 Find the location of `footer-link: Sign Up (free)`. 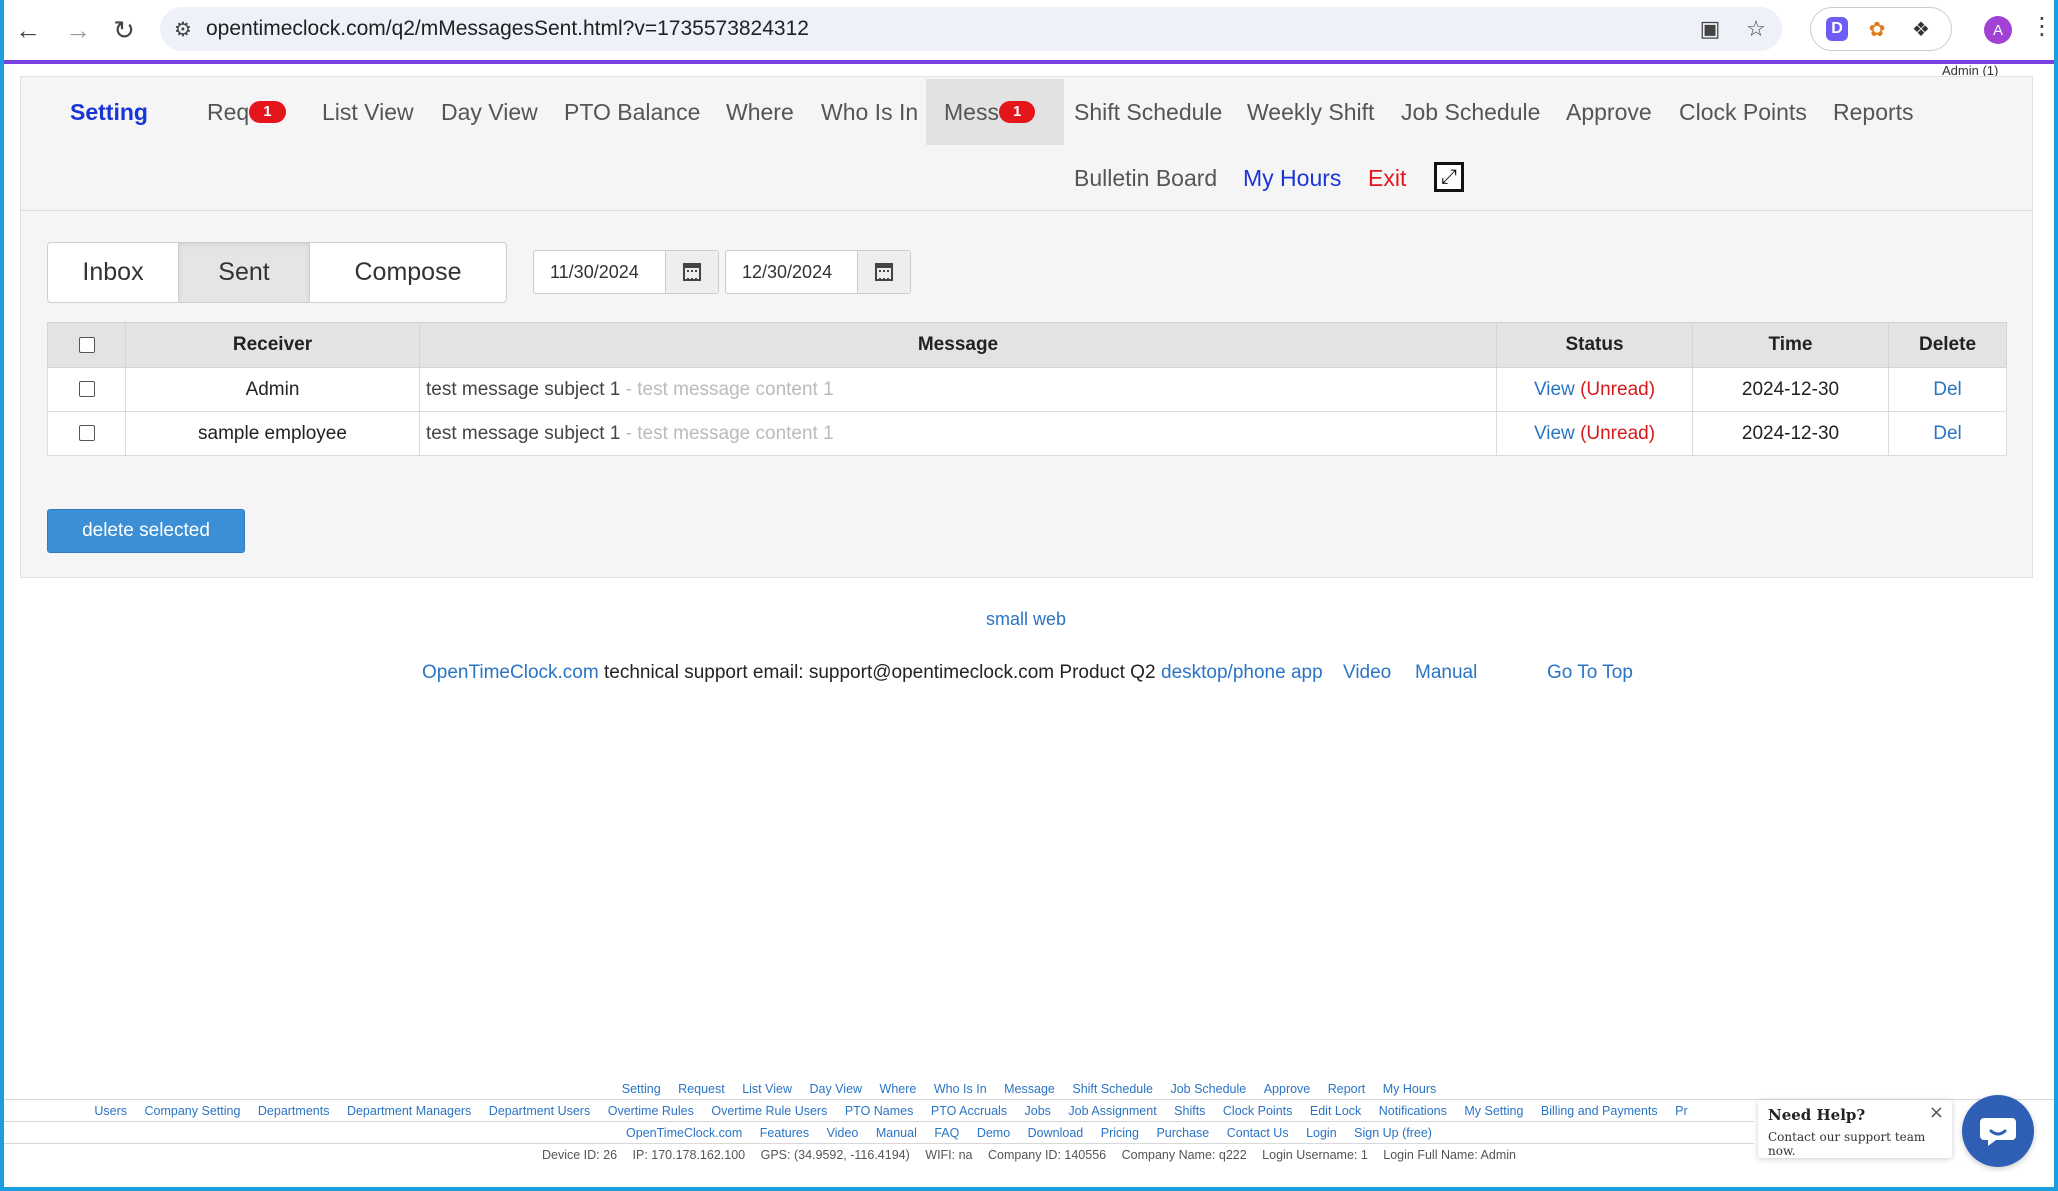

footer-link: Sign Up (free) is located at coordinates (1393, 1133).